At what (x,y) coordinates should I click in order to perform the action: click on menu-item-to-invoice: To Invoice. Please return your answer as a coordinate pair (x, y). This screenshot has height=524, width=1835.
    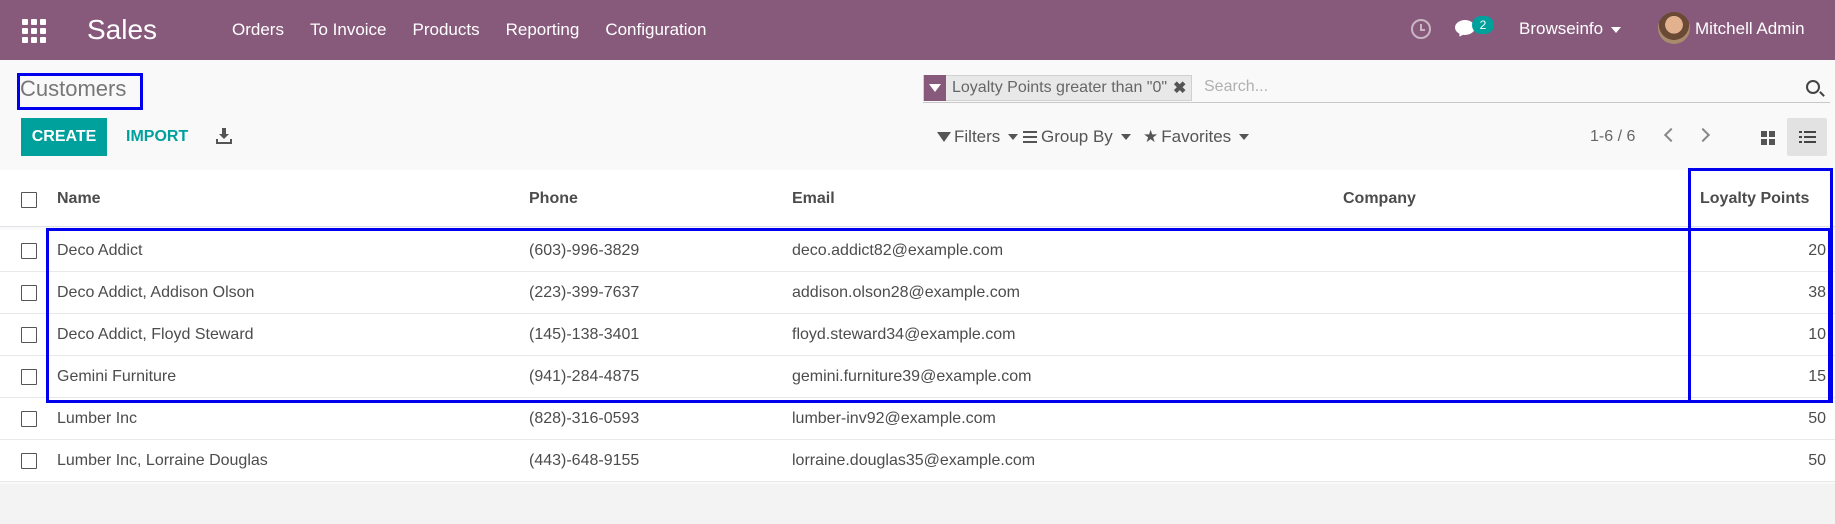
    Looking at the image, I should click on (348, 30).